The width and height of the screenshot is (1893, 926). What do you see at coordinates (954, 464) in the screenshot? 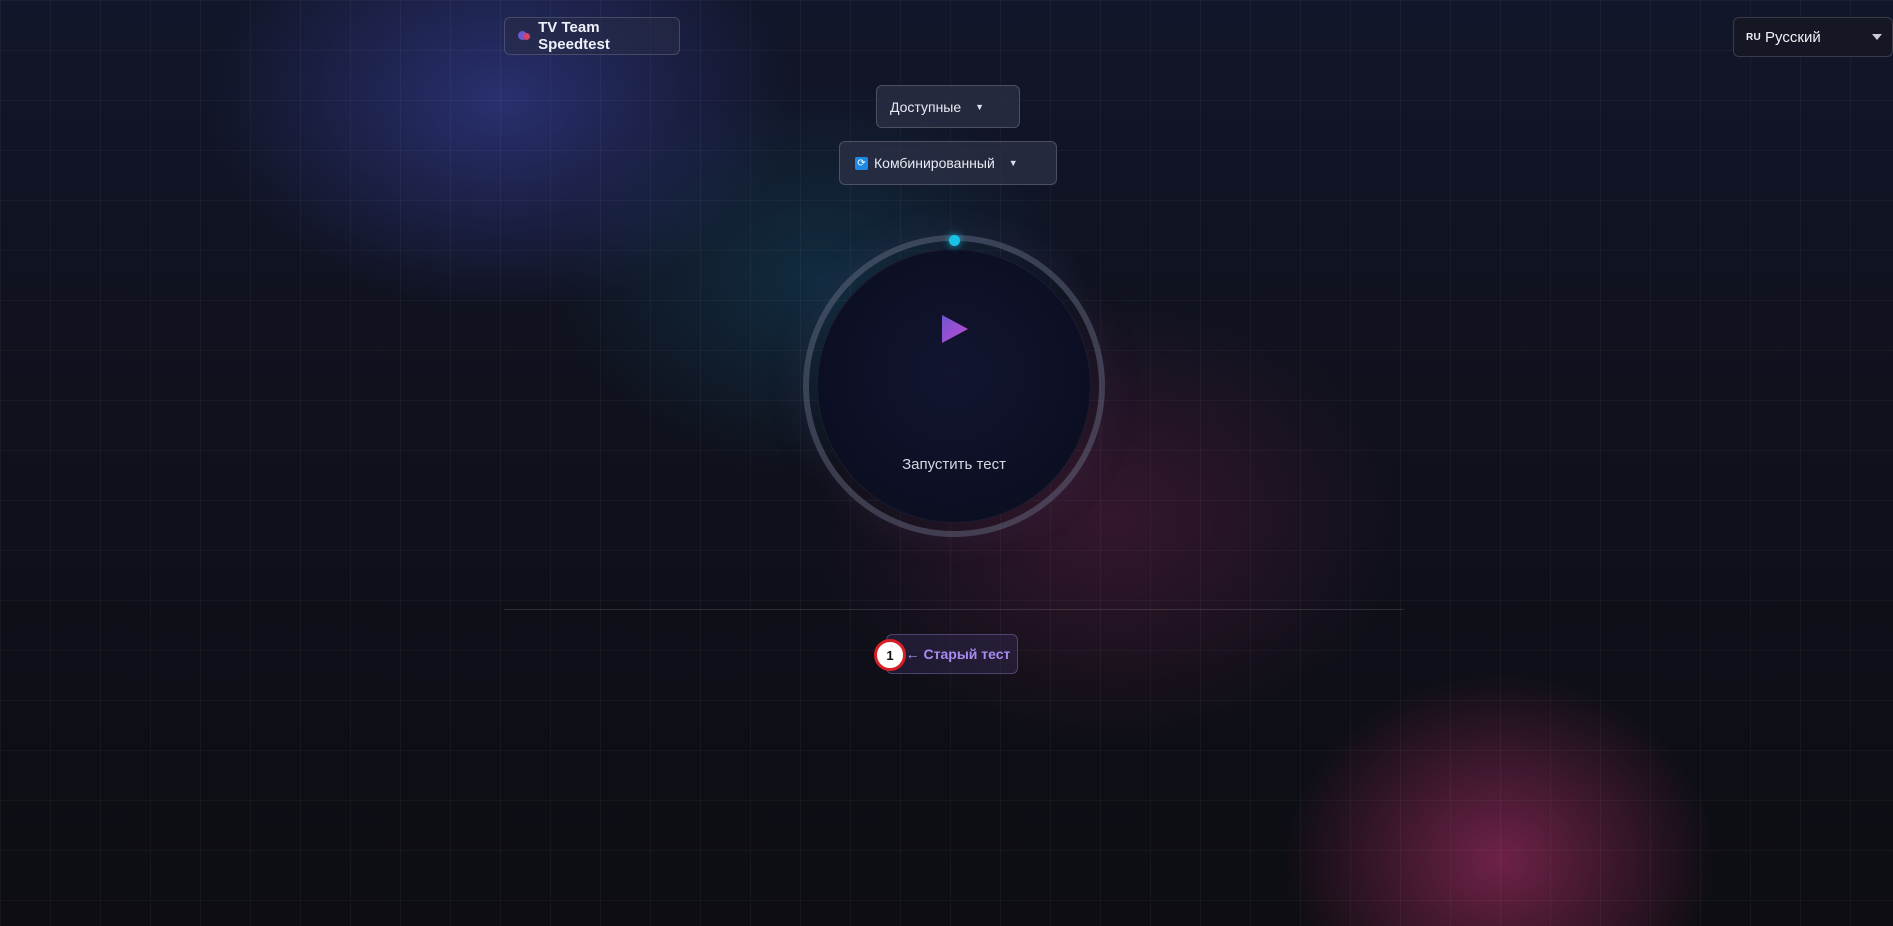
I see `start-test-label: Запустить тест` at bounding box center [954, 464].